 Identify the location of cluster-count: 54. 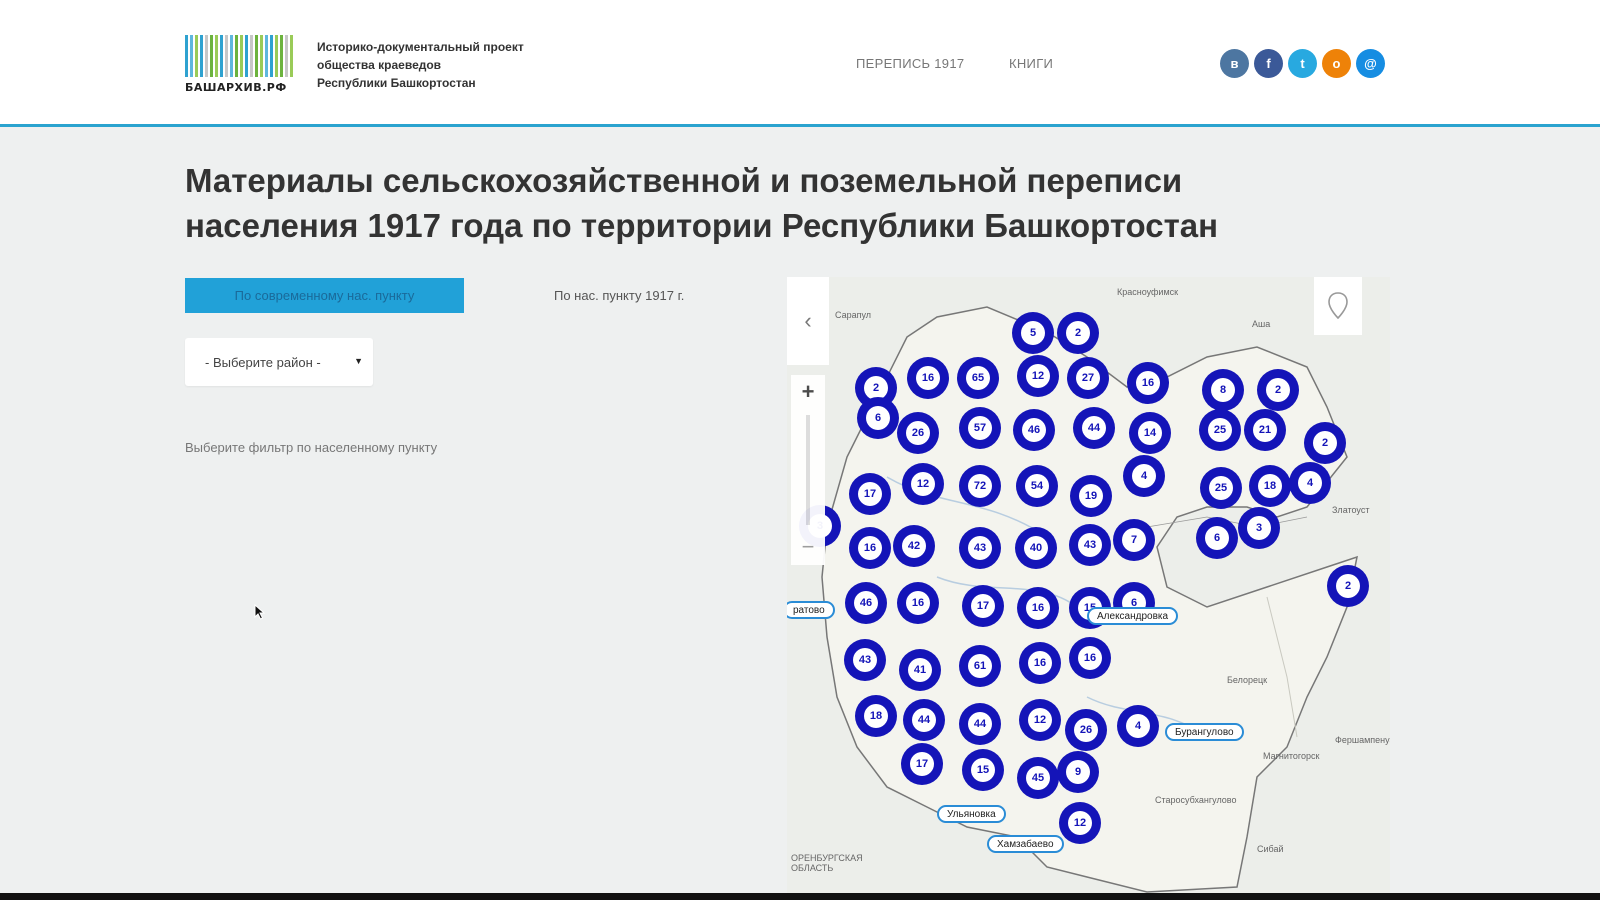
(1037, 486).